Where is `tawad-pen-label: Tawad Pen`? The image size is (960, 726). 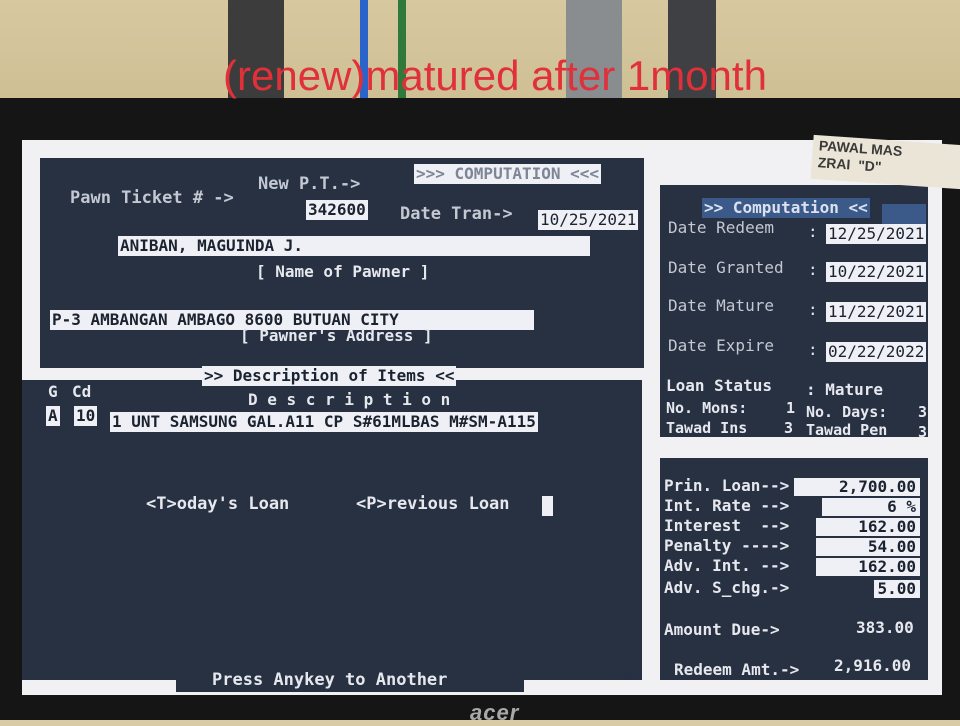 tawad-pen-label: Tawad Pen is located at coordinates (847, 430).